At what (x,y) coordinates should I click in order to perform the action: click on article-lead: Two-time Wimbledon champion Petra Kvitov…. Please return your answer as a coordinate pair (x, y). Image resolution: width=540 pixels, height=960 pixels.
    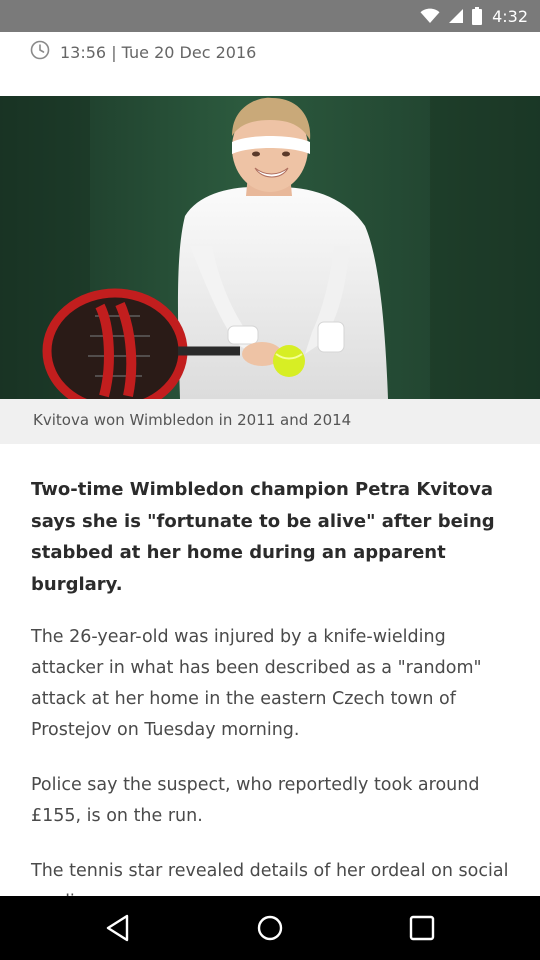
    Looking at the image, I should click on (263, 537).